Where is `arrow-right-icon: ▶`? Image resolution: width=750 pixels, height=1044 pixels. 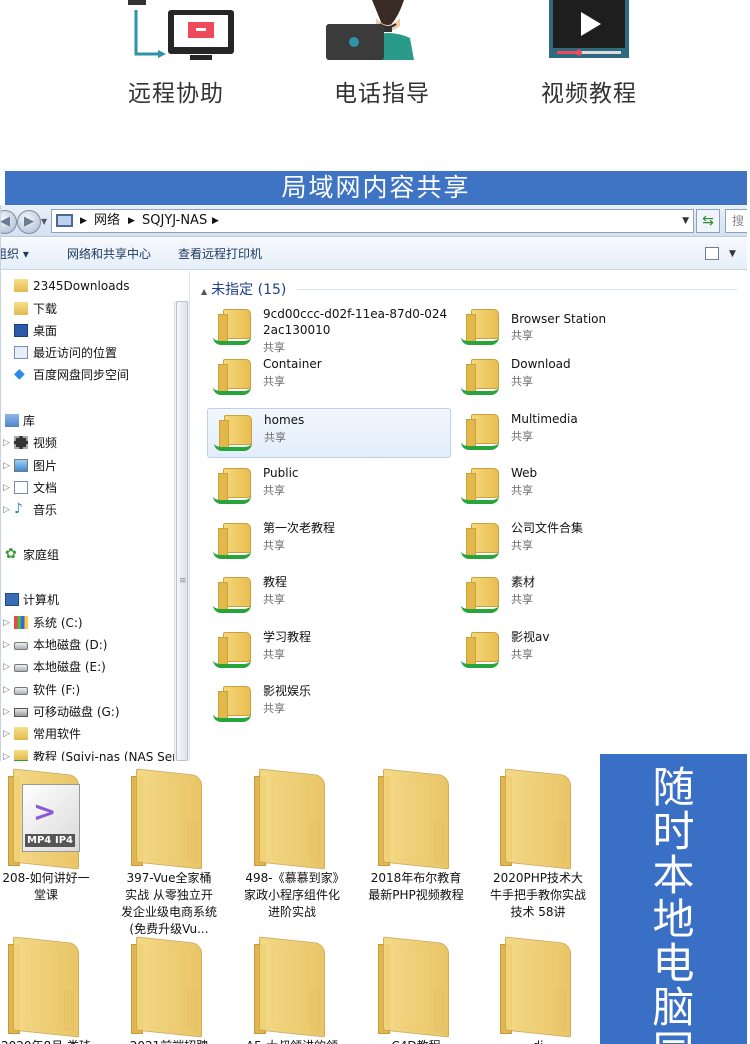 arrow-right-icon: ▶ is located at coordinates (29, 221).